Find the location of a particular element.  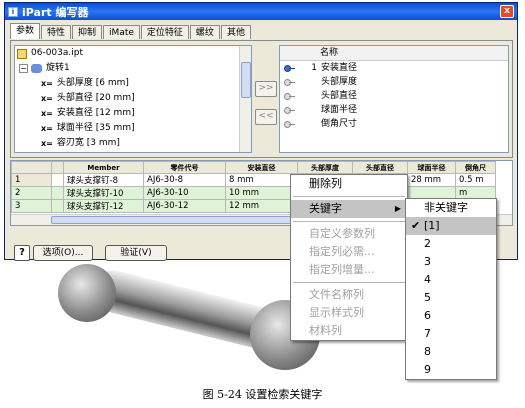

menu-item-display-style-column: 显示样式列 is located at coordinates (349, 313).